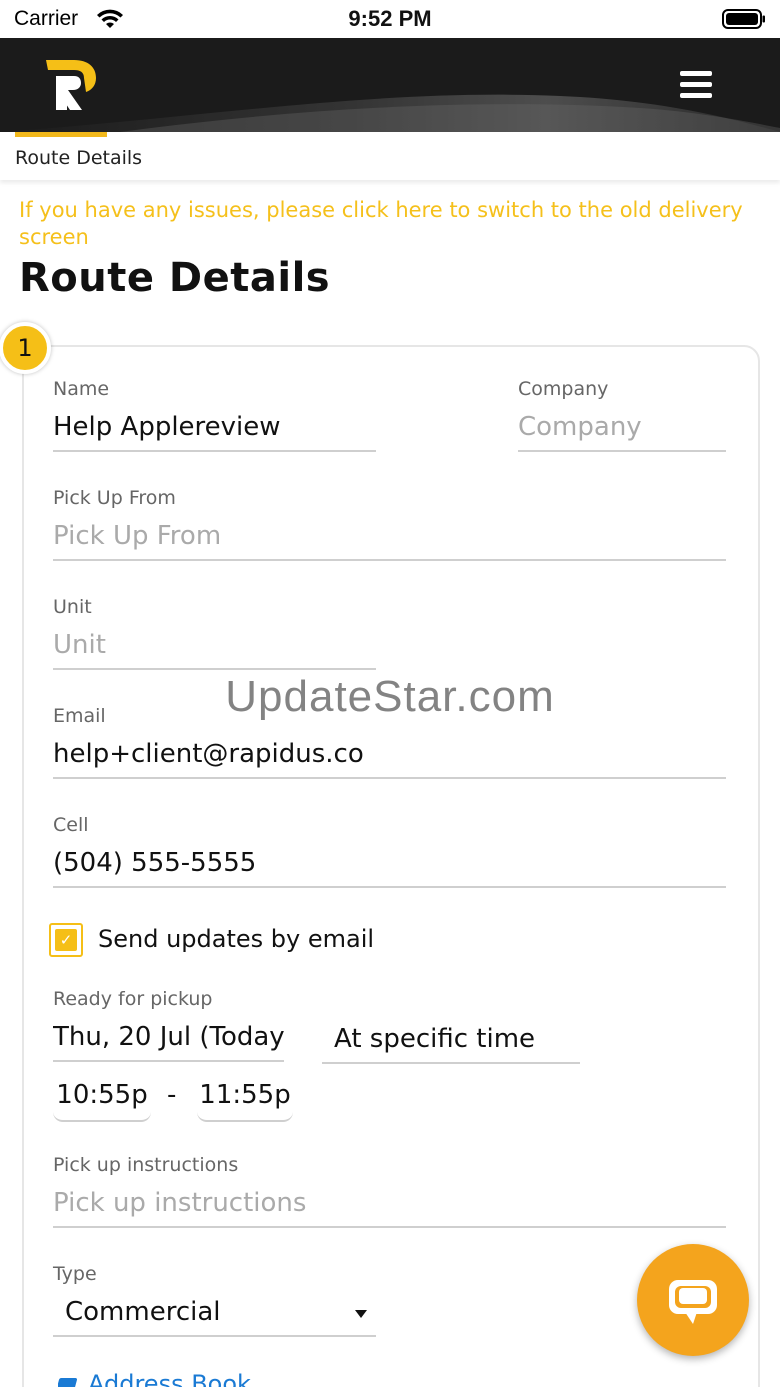 The height and width of the screenshot is (1387, 780). Describe the element at coordinates (214, 451) in the screenshot. I see `name-underline` at that location.